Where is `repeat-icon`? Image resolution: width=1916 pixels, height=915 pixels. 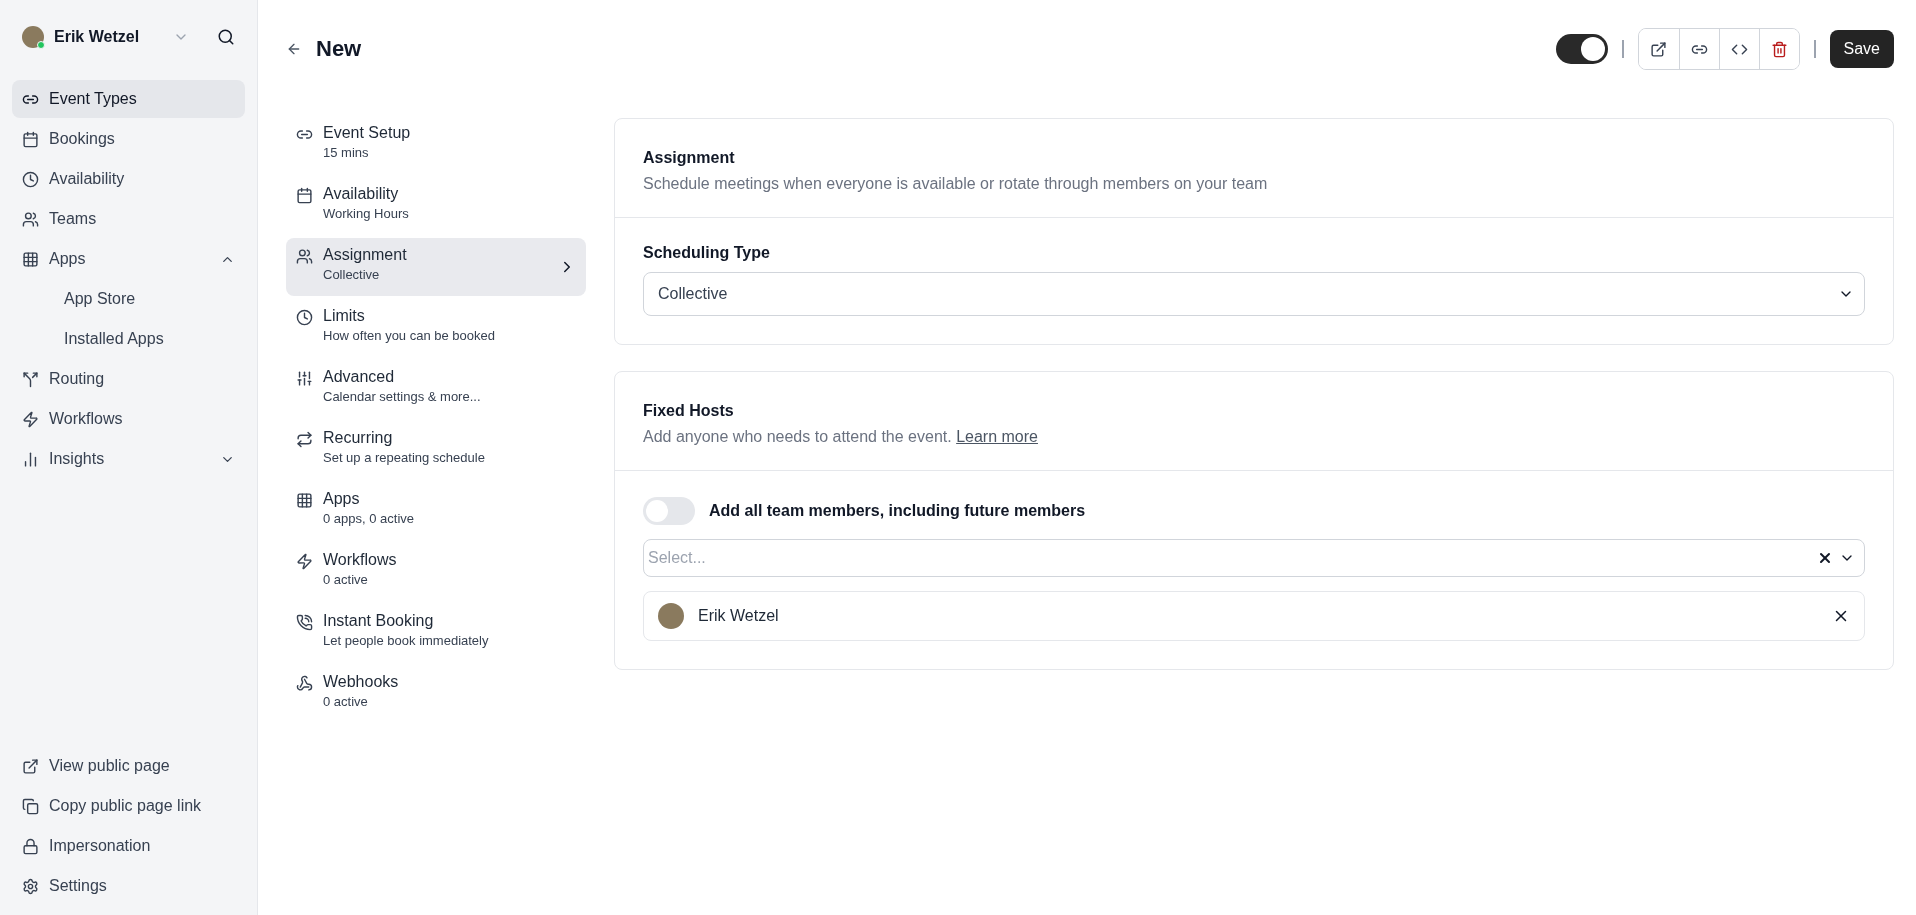
repeat-icon is located at coordinates (304, 439).